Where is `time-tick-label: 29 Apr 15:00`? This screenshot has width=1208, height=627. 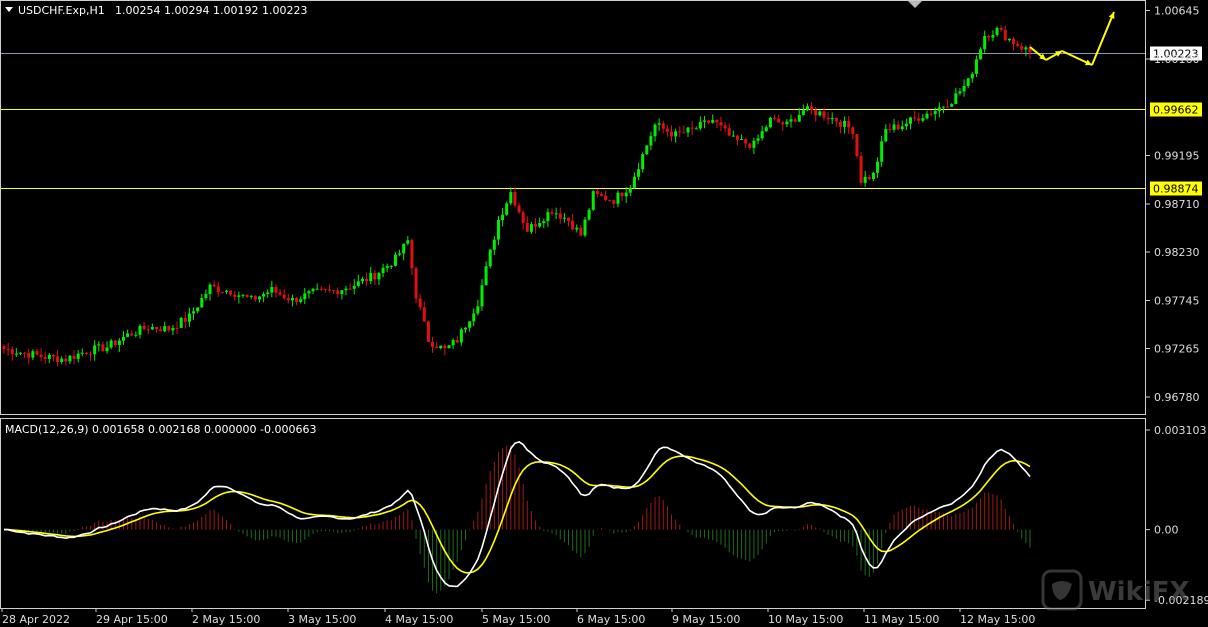 time-tick-label: 29 Apr 15:00 is located at coordinates (132, 619).